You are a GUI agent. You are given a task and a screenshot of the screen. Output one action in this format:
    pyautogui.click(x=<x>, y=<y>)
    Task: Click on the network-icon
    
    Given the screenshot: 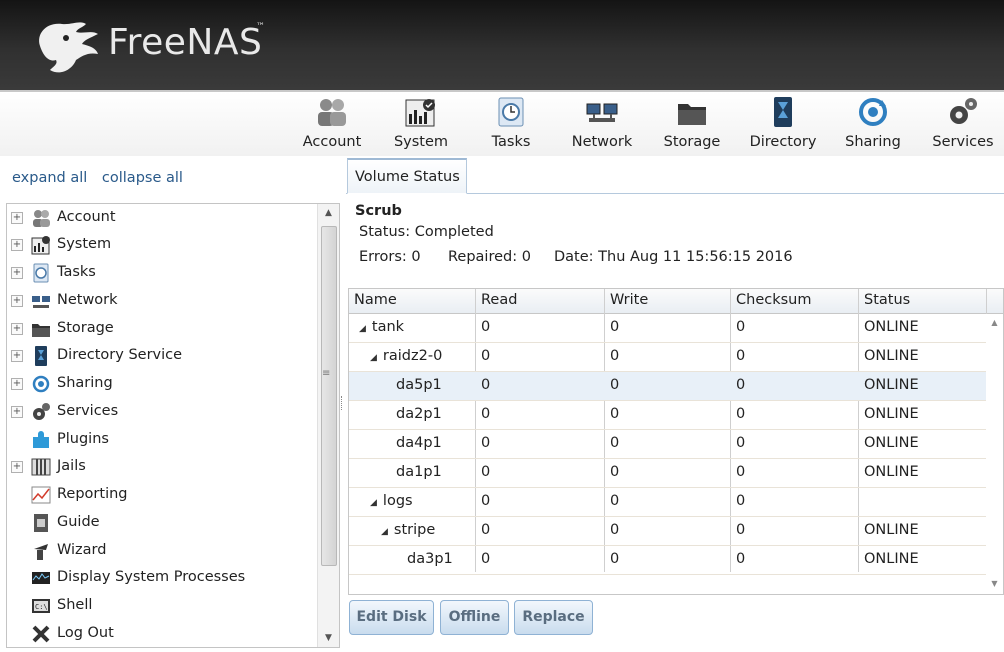 What is the action you would take?
    pyautogui.click(x=602, y=112)
    